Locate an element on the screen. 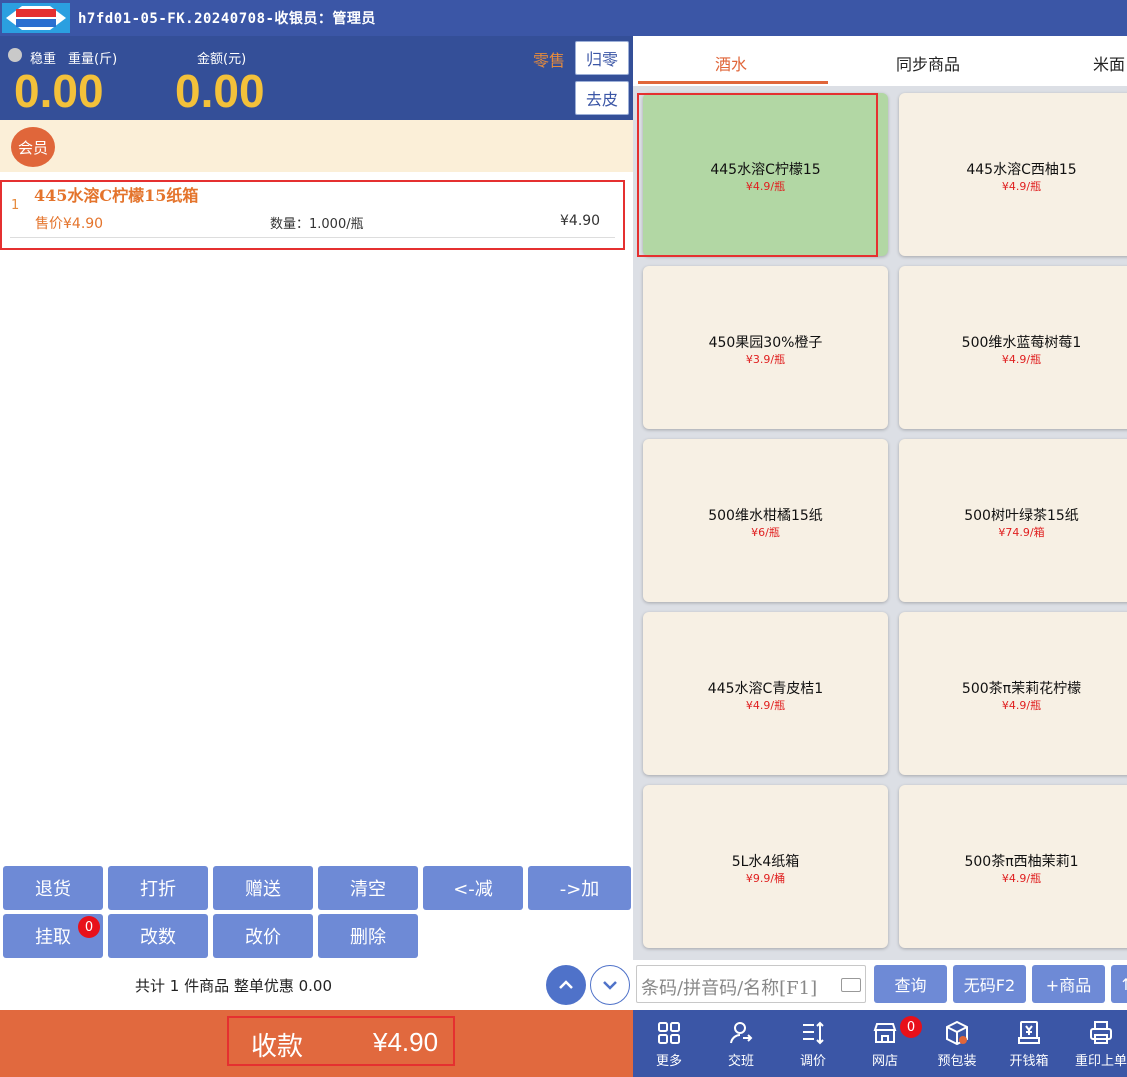 This screenshot has width=1127, height=1077. shift-label: 交班 is located at coordinates (740, 1061).